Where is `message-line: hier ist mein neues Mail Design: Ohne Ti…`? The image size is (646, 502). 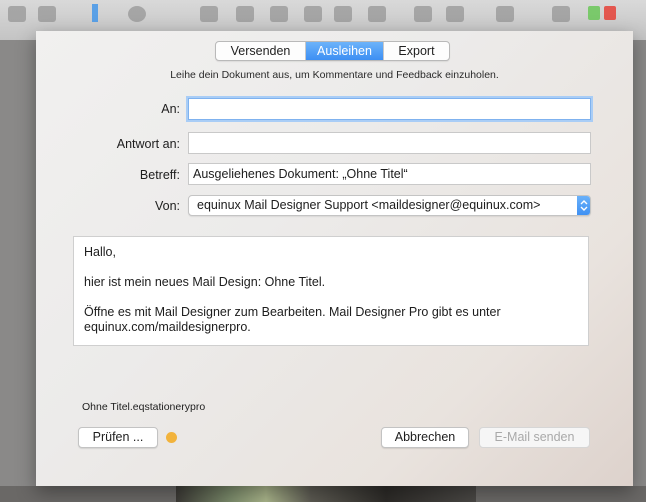 message-line: hier ist mein neues Mail Design: Ohne Ti… is located at coordinates (205, 282).